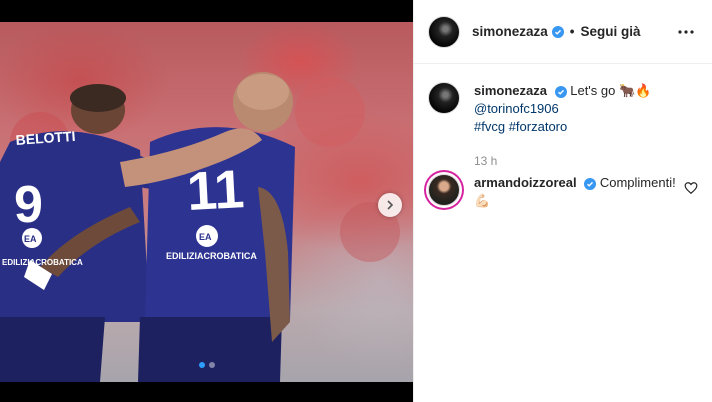  Describe the element at coordinates (686, 32) in the screenshot. I see `more-options-icon` at that location.